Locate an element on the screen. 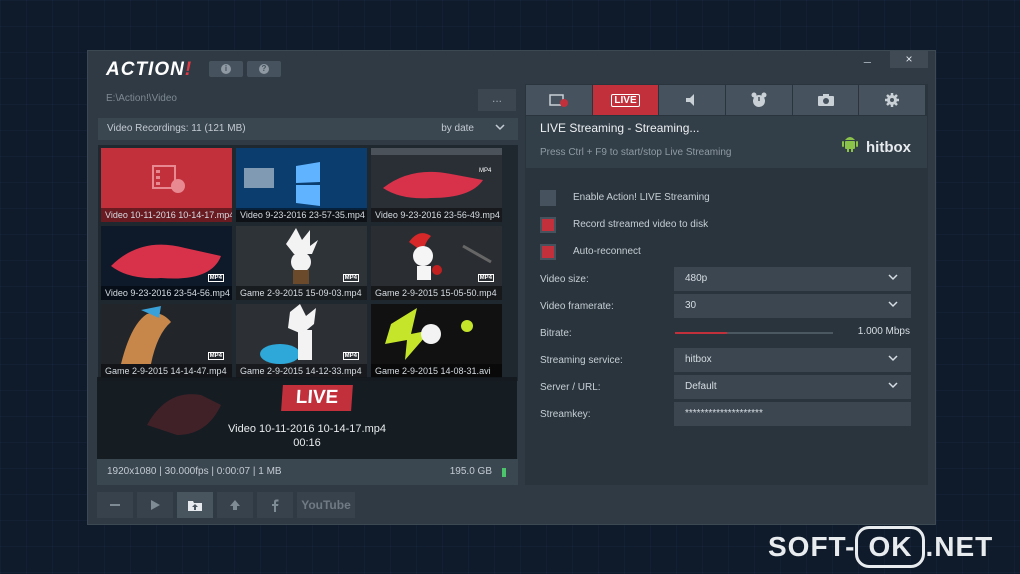 The height and width of the screenshot is (574, 1020). watermark-left: SOFT- is located at coordinates (812, 546).